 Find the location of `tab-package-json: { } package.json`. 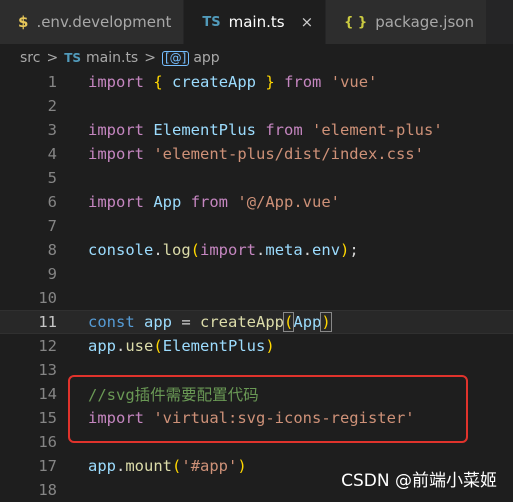

tab-package-json: { } package.json is located at coordinates (406, 22).